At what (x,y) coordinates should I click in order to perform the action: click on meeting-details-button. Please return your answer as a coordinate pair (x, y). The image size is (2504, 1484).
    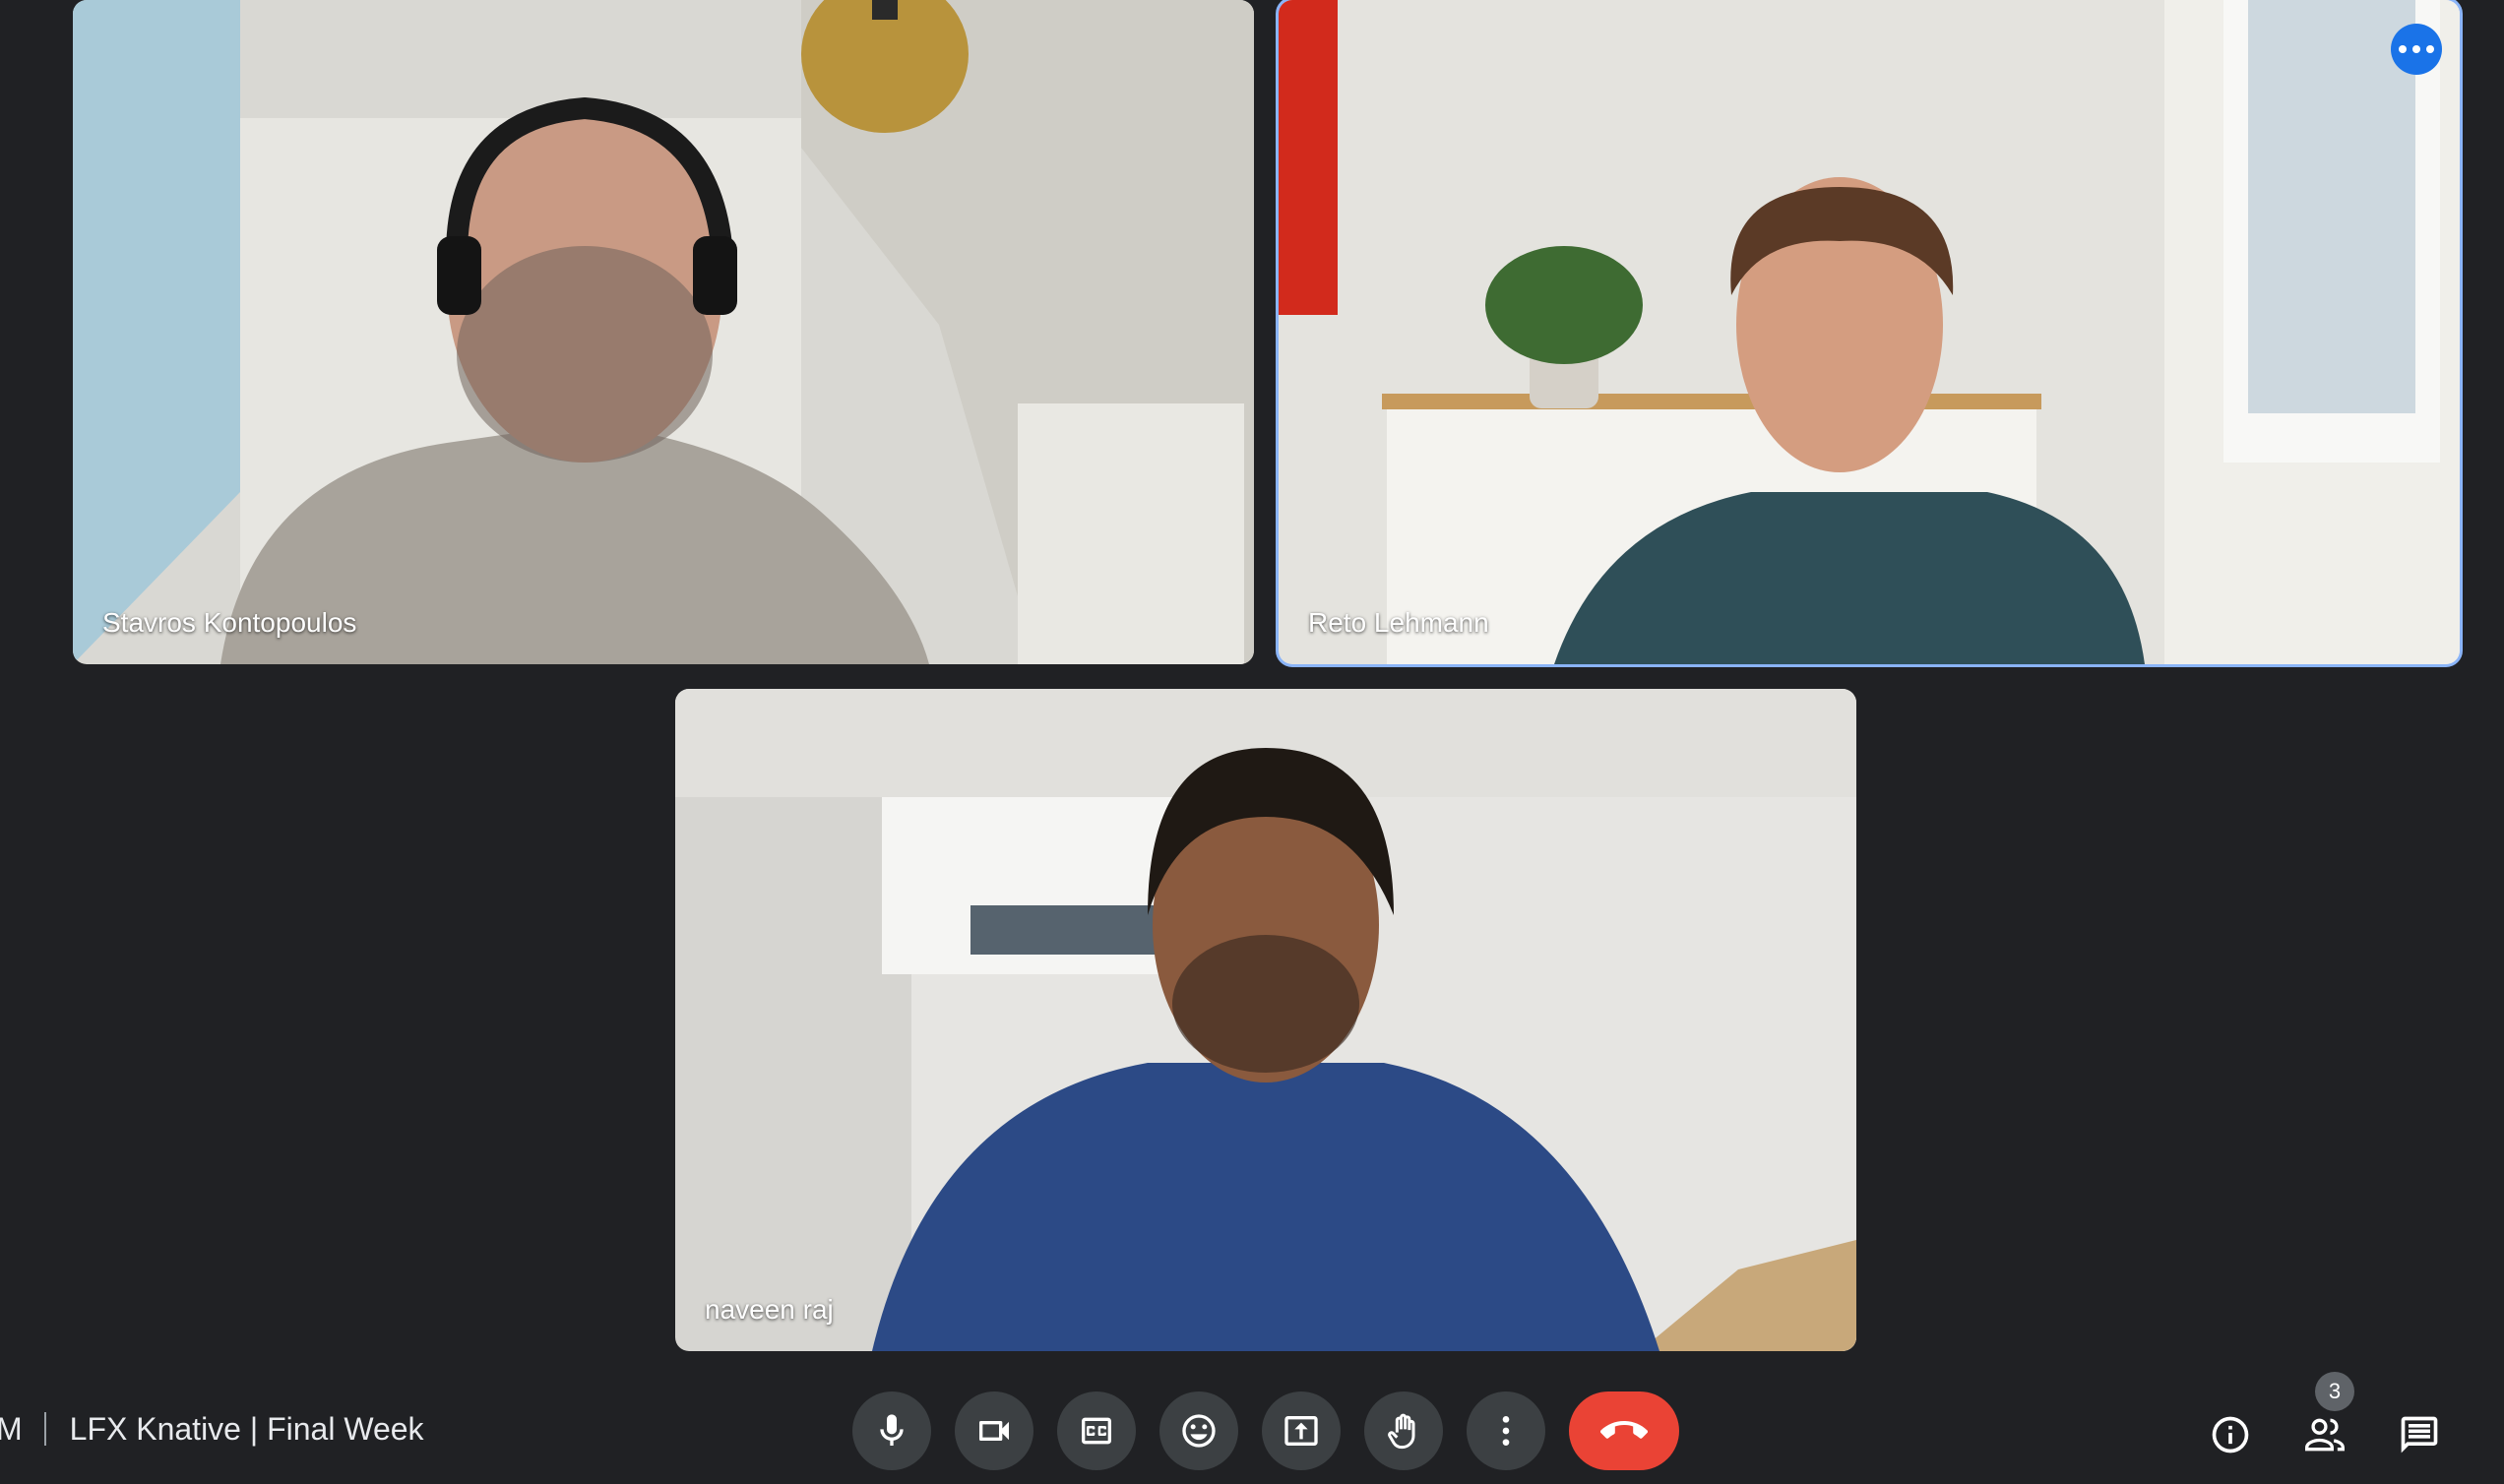
    Looking at the image, I should click on (2231, 1435).